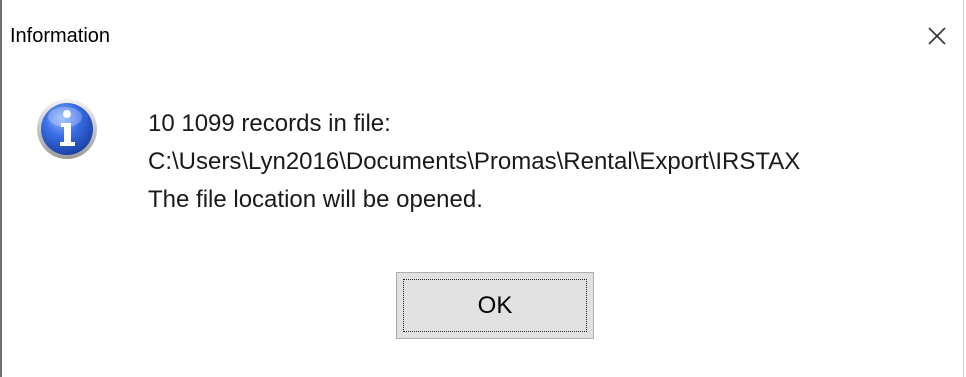  I want to click on ok-button: OK, so click(495, 305).